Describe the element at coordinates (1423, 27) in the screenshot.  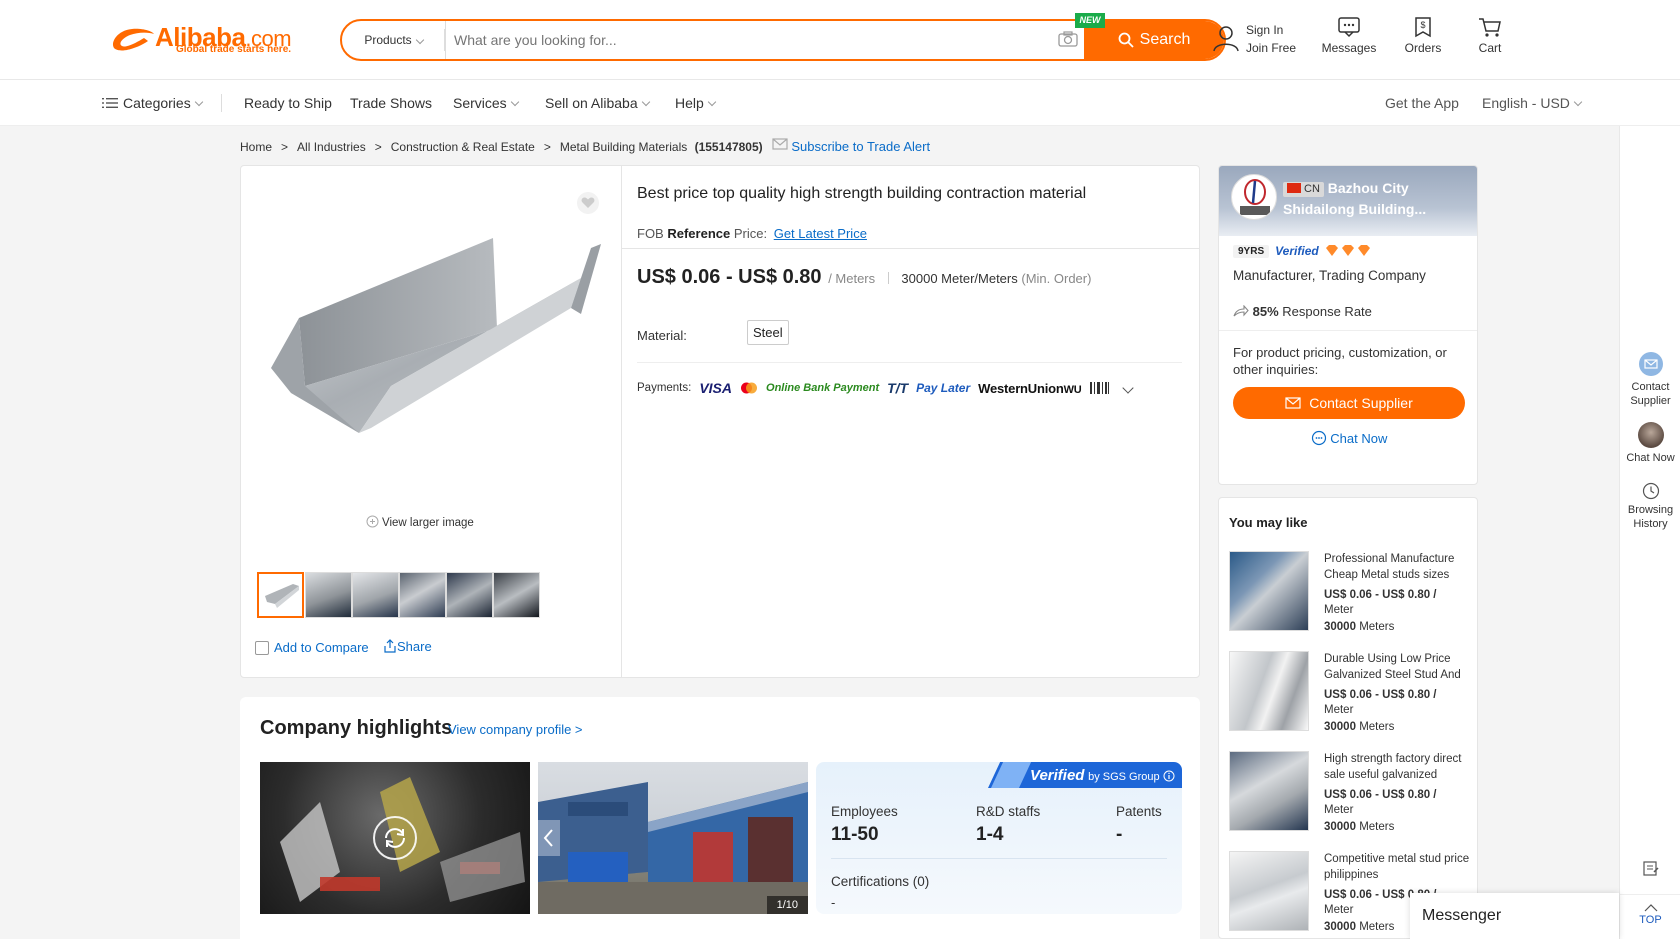
I see `orders-icon: $` at that location.